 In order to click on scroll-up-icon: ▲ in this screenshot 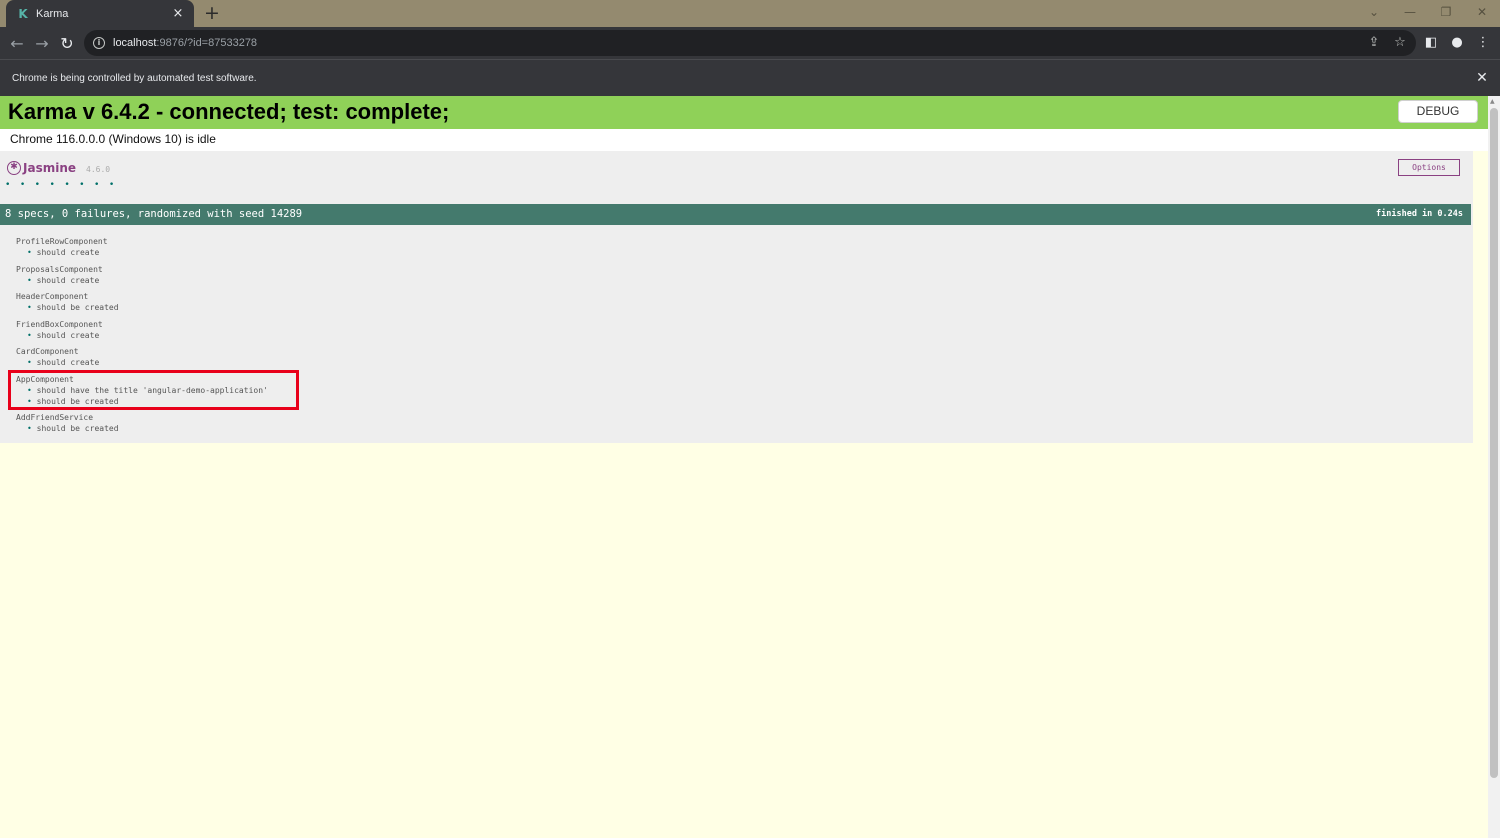, I will do `click(1492, 101)`.